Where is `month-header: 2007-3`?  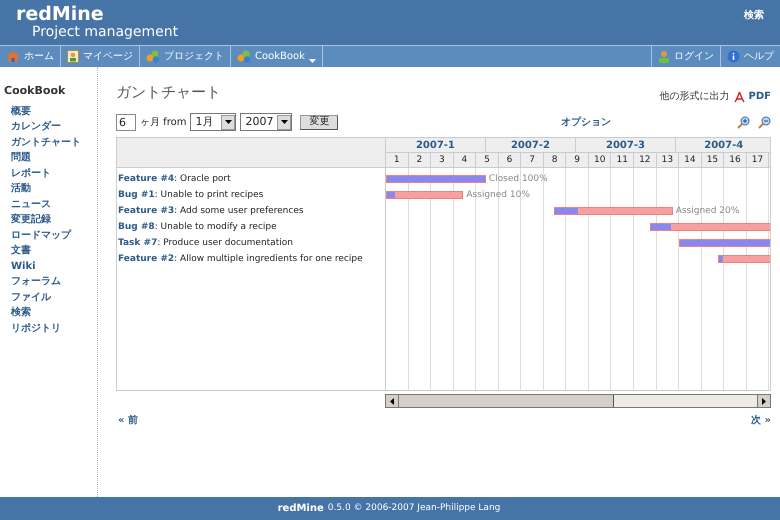
month-header: 2007-3 is located at coordinates (626, 145).